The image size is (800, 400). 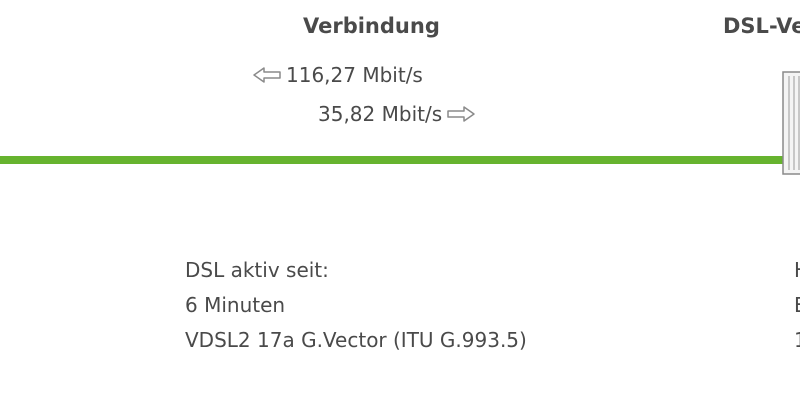 What do you see at coordinates (380, 114) in the screenshot?
I see `upstream-rate-value: 35,82 Mbit/s` at bounding box center [380, 114].